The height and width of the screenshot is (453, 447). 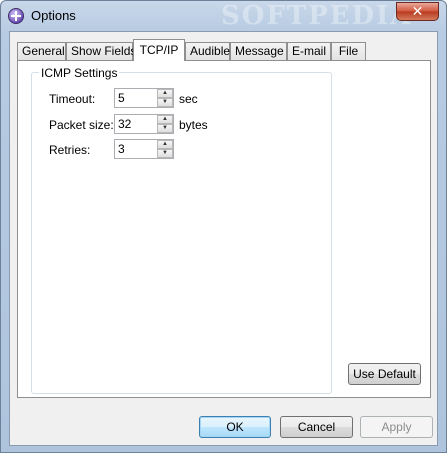 I want to click on icmp-settings-label: ICMP Settings, so click(x=79, y=73).